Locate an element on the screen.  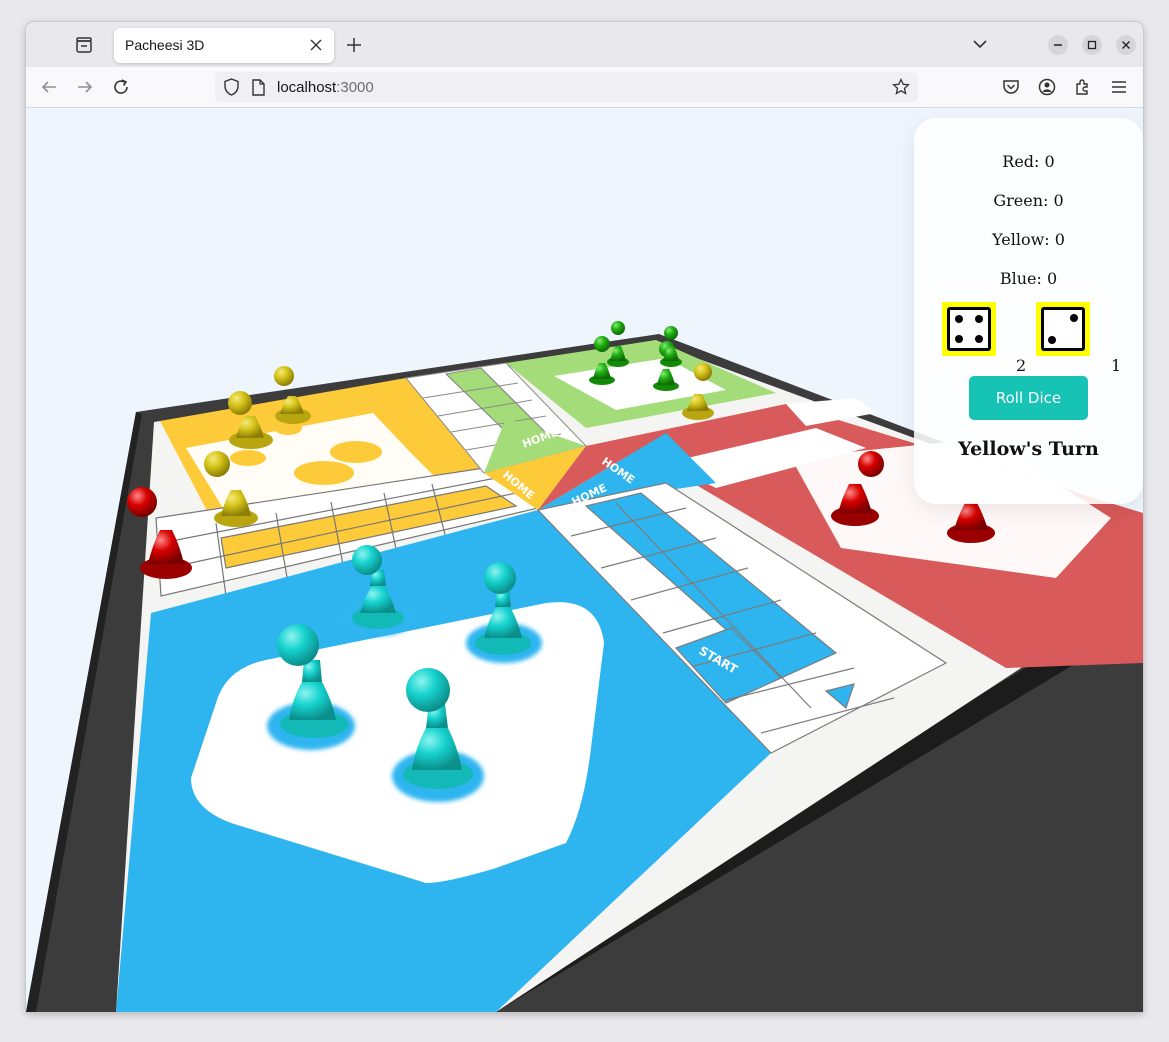
die-face-two is located at coordinates (1063, 329).